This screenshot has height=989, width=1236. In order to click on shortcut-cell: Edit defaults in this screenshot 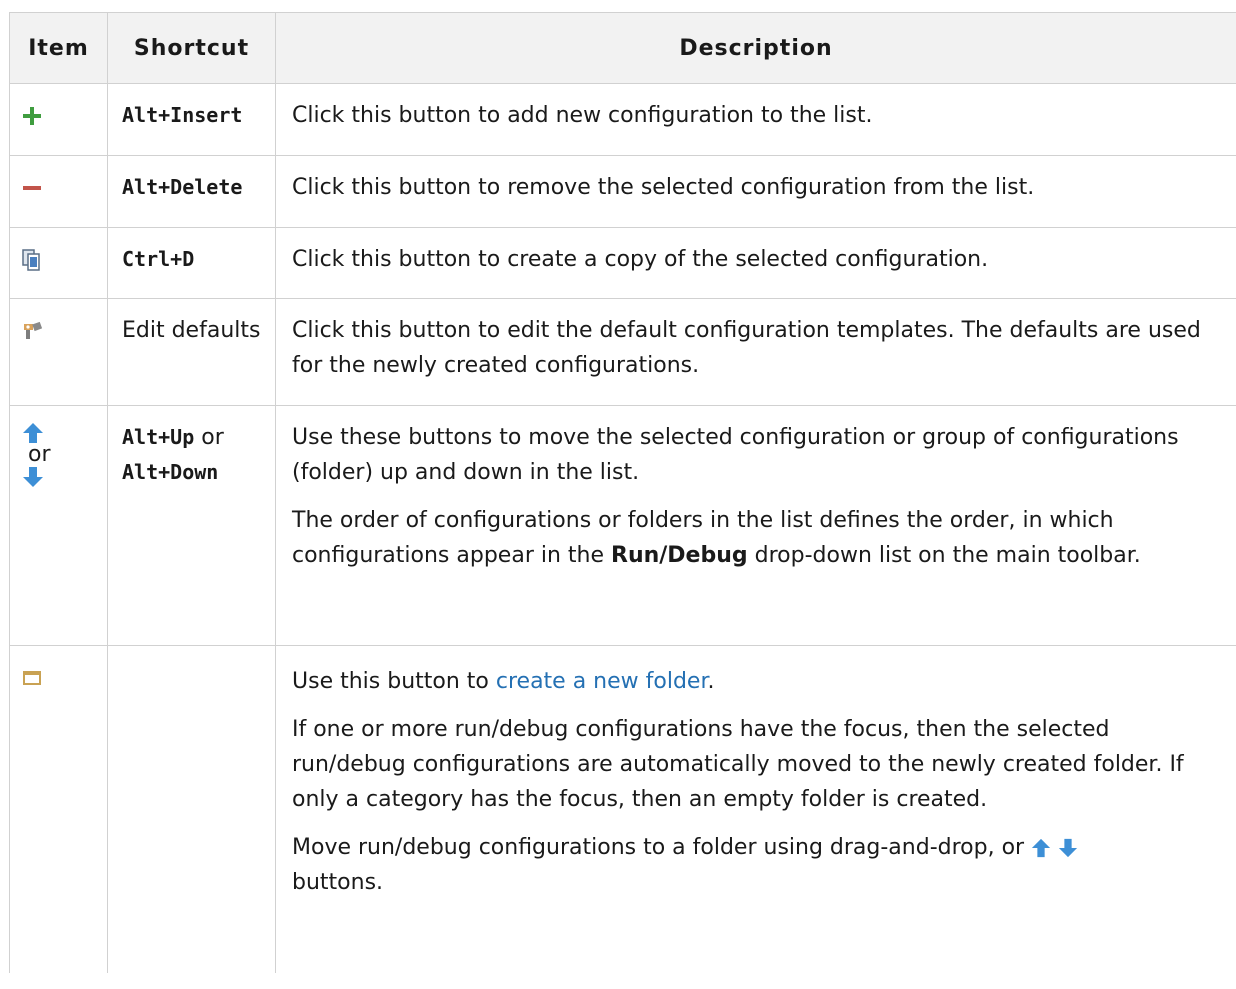, I will do `click(191, 352)`.